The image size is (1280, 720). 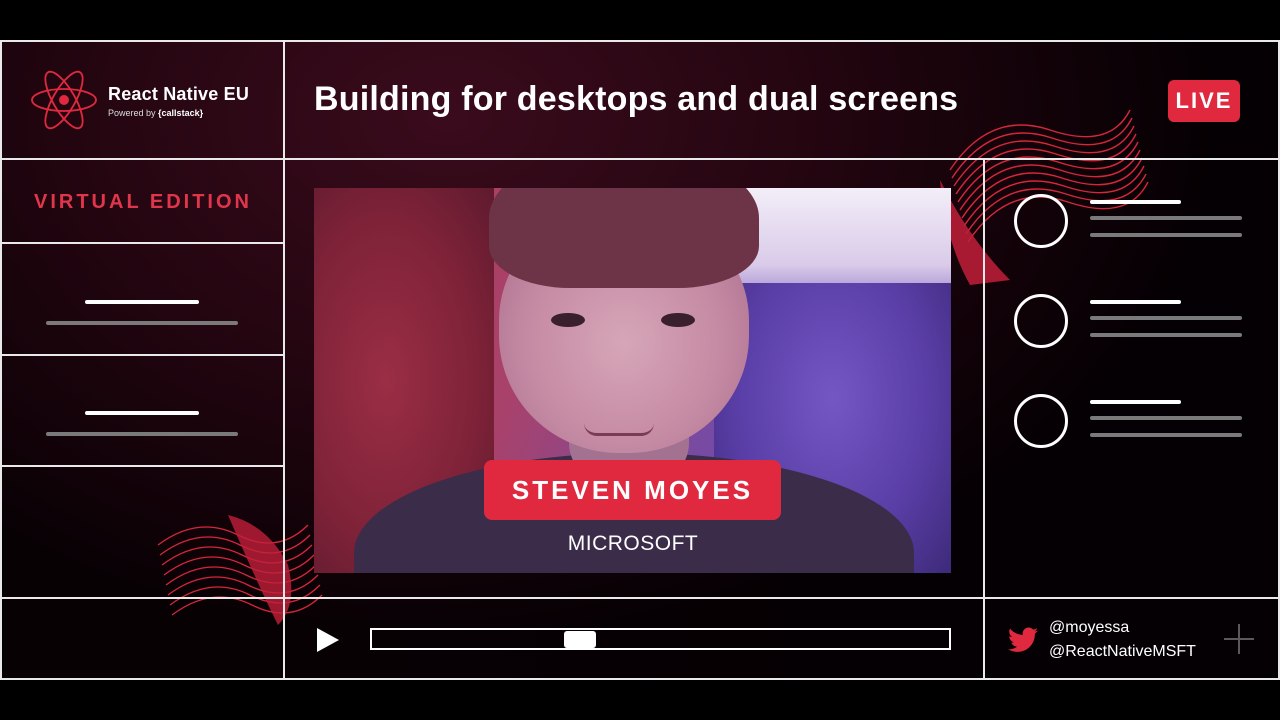 What do you see at coordinates (660, 639) in the screenshot?
I see `progress-bar` at bounding box center [660, 639].